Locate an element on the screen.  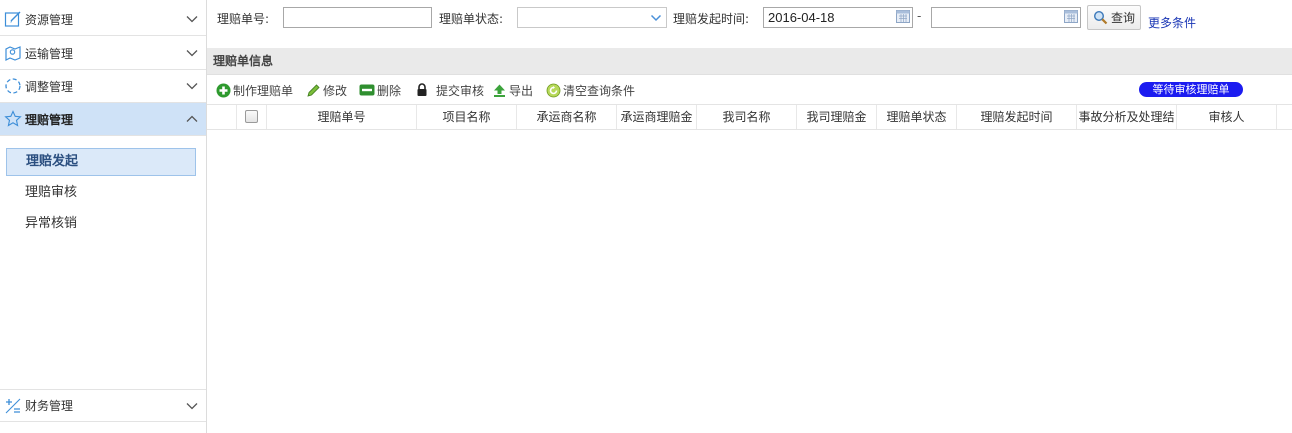
query-label: 查询 is located at coordinates (1123, 18).